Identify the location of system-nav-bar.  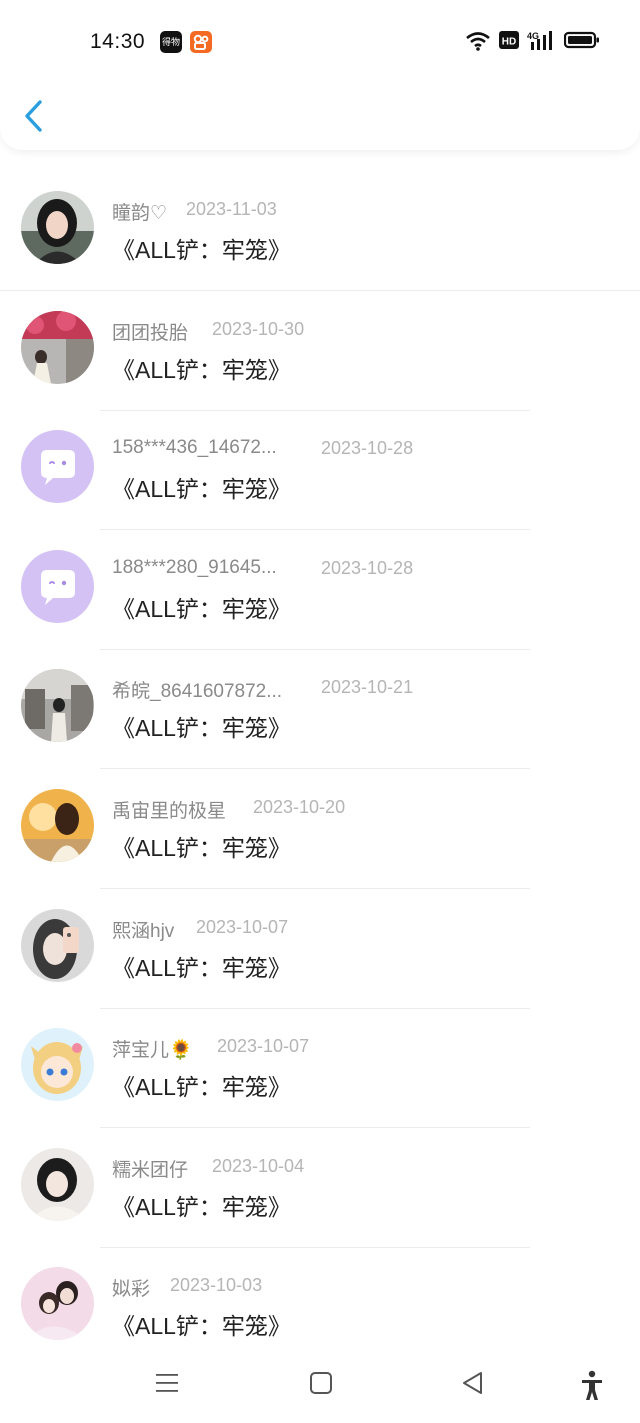
(320, 1387).